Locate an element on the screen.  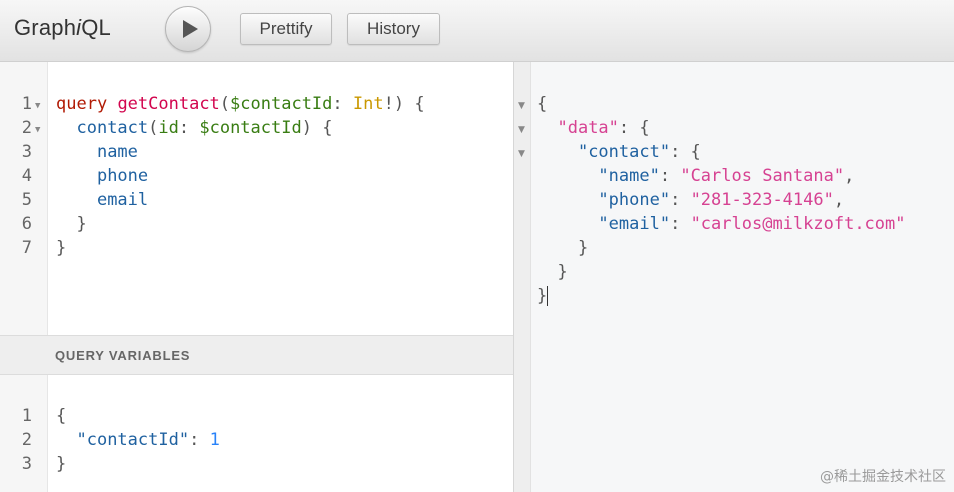
result-line: { is located at coordinates (542, 104).